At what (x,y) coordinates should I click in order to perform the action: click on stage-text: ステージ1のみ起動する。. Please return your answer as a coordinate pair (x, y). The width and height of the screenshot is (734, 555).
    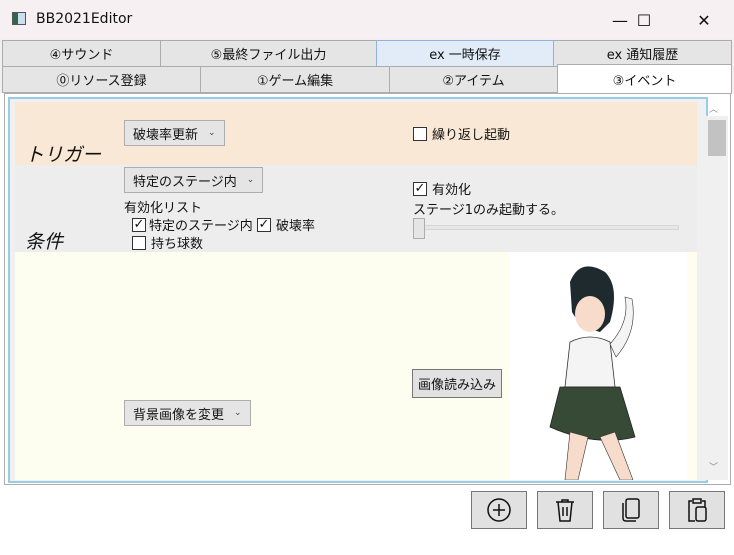
    Looking at the image, I should click on (489, 210).